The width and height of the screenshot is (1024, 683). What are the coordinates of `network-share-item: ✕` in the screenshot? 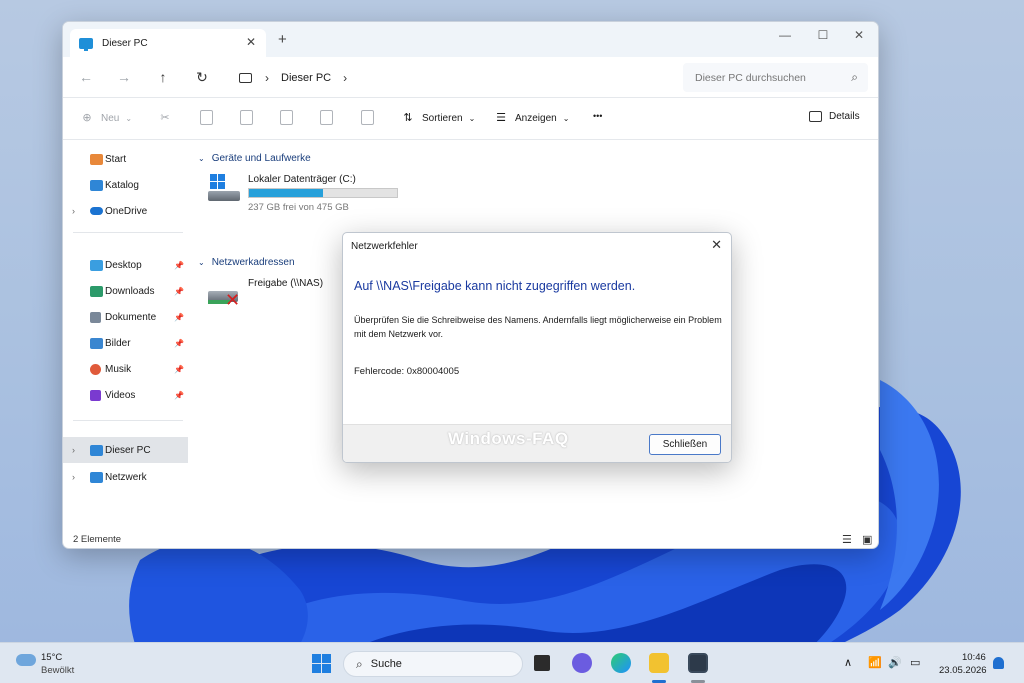 It's located at (225, 296).